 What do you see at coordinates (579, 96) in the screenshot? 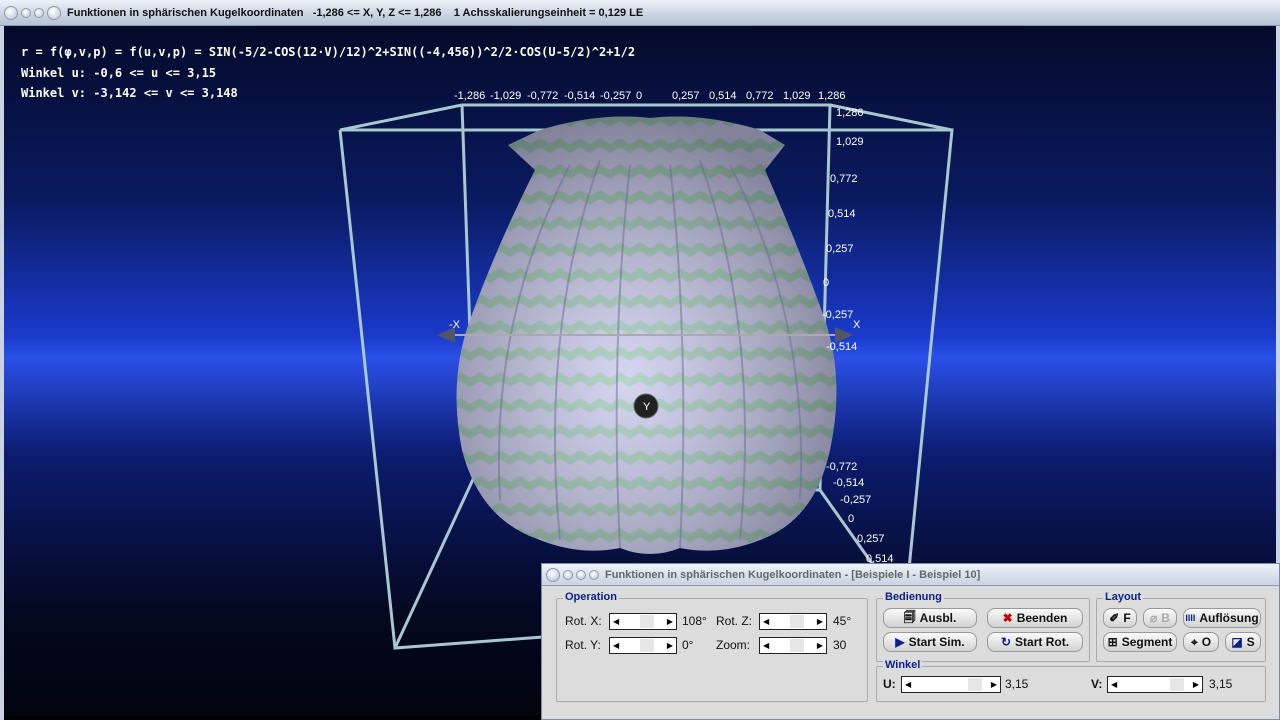
I see `x-tick-label: -0,514` at bounding box center [579, 96].